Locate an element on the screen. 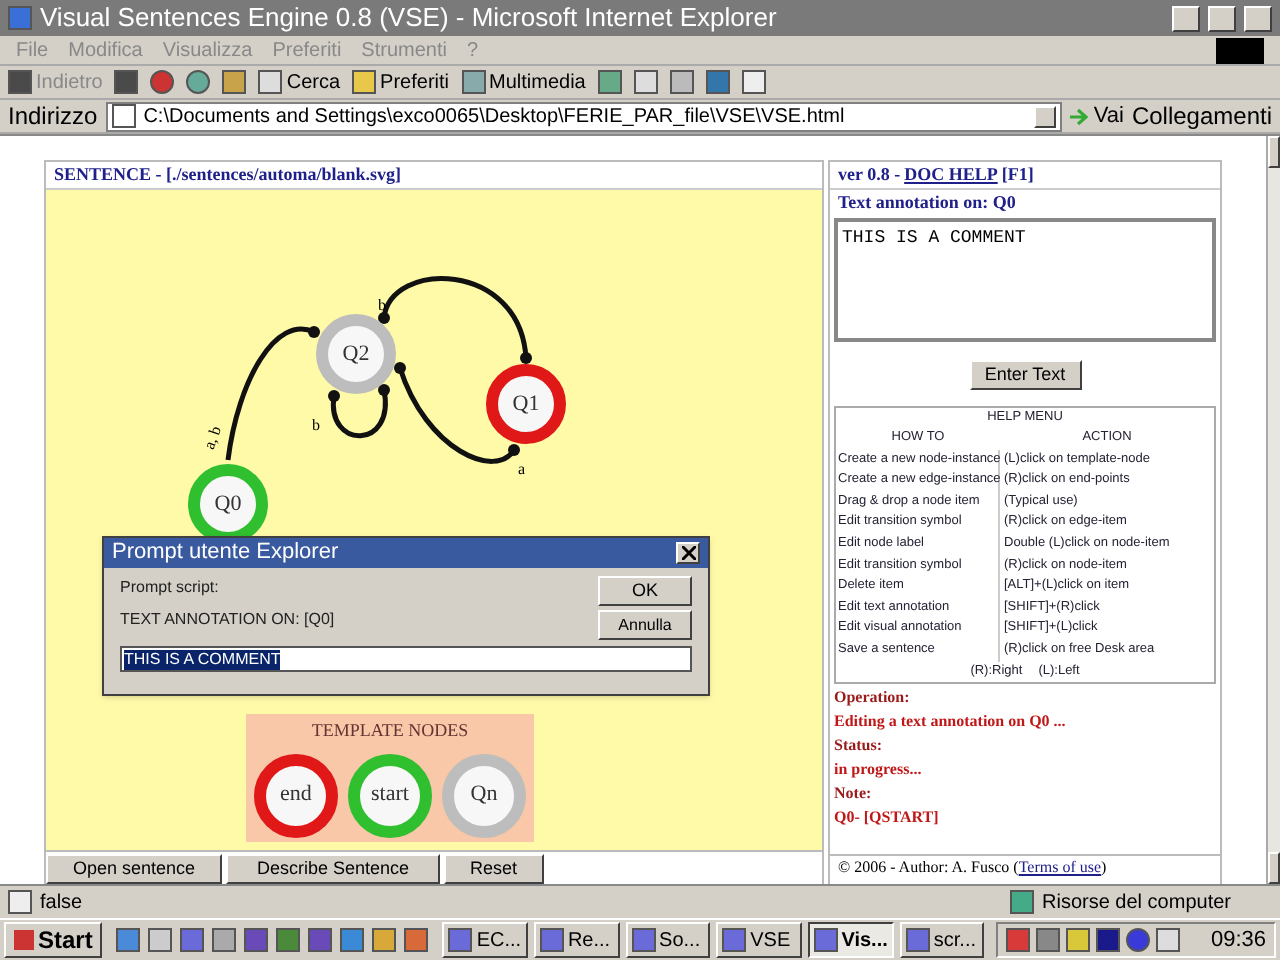 Image resolution: width=1280 pixels, height=960 pixels. doc-help-link: DOC HELP is located at coordinates (951, 175).